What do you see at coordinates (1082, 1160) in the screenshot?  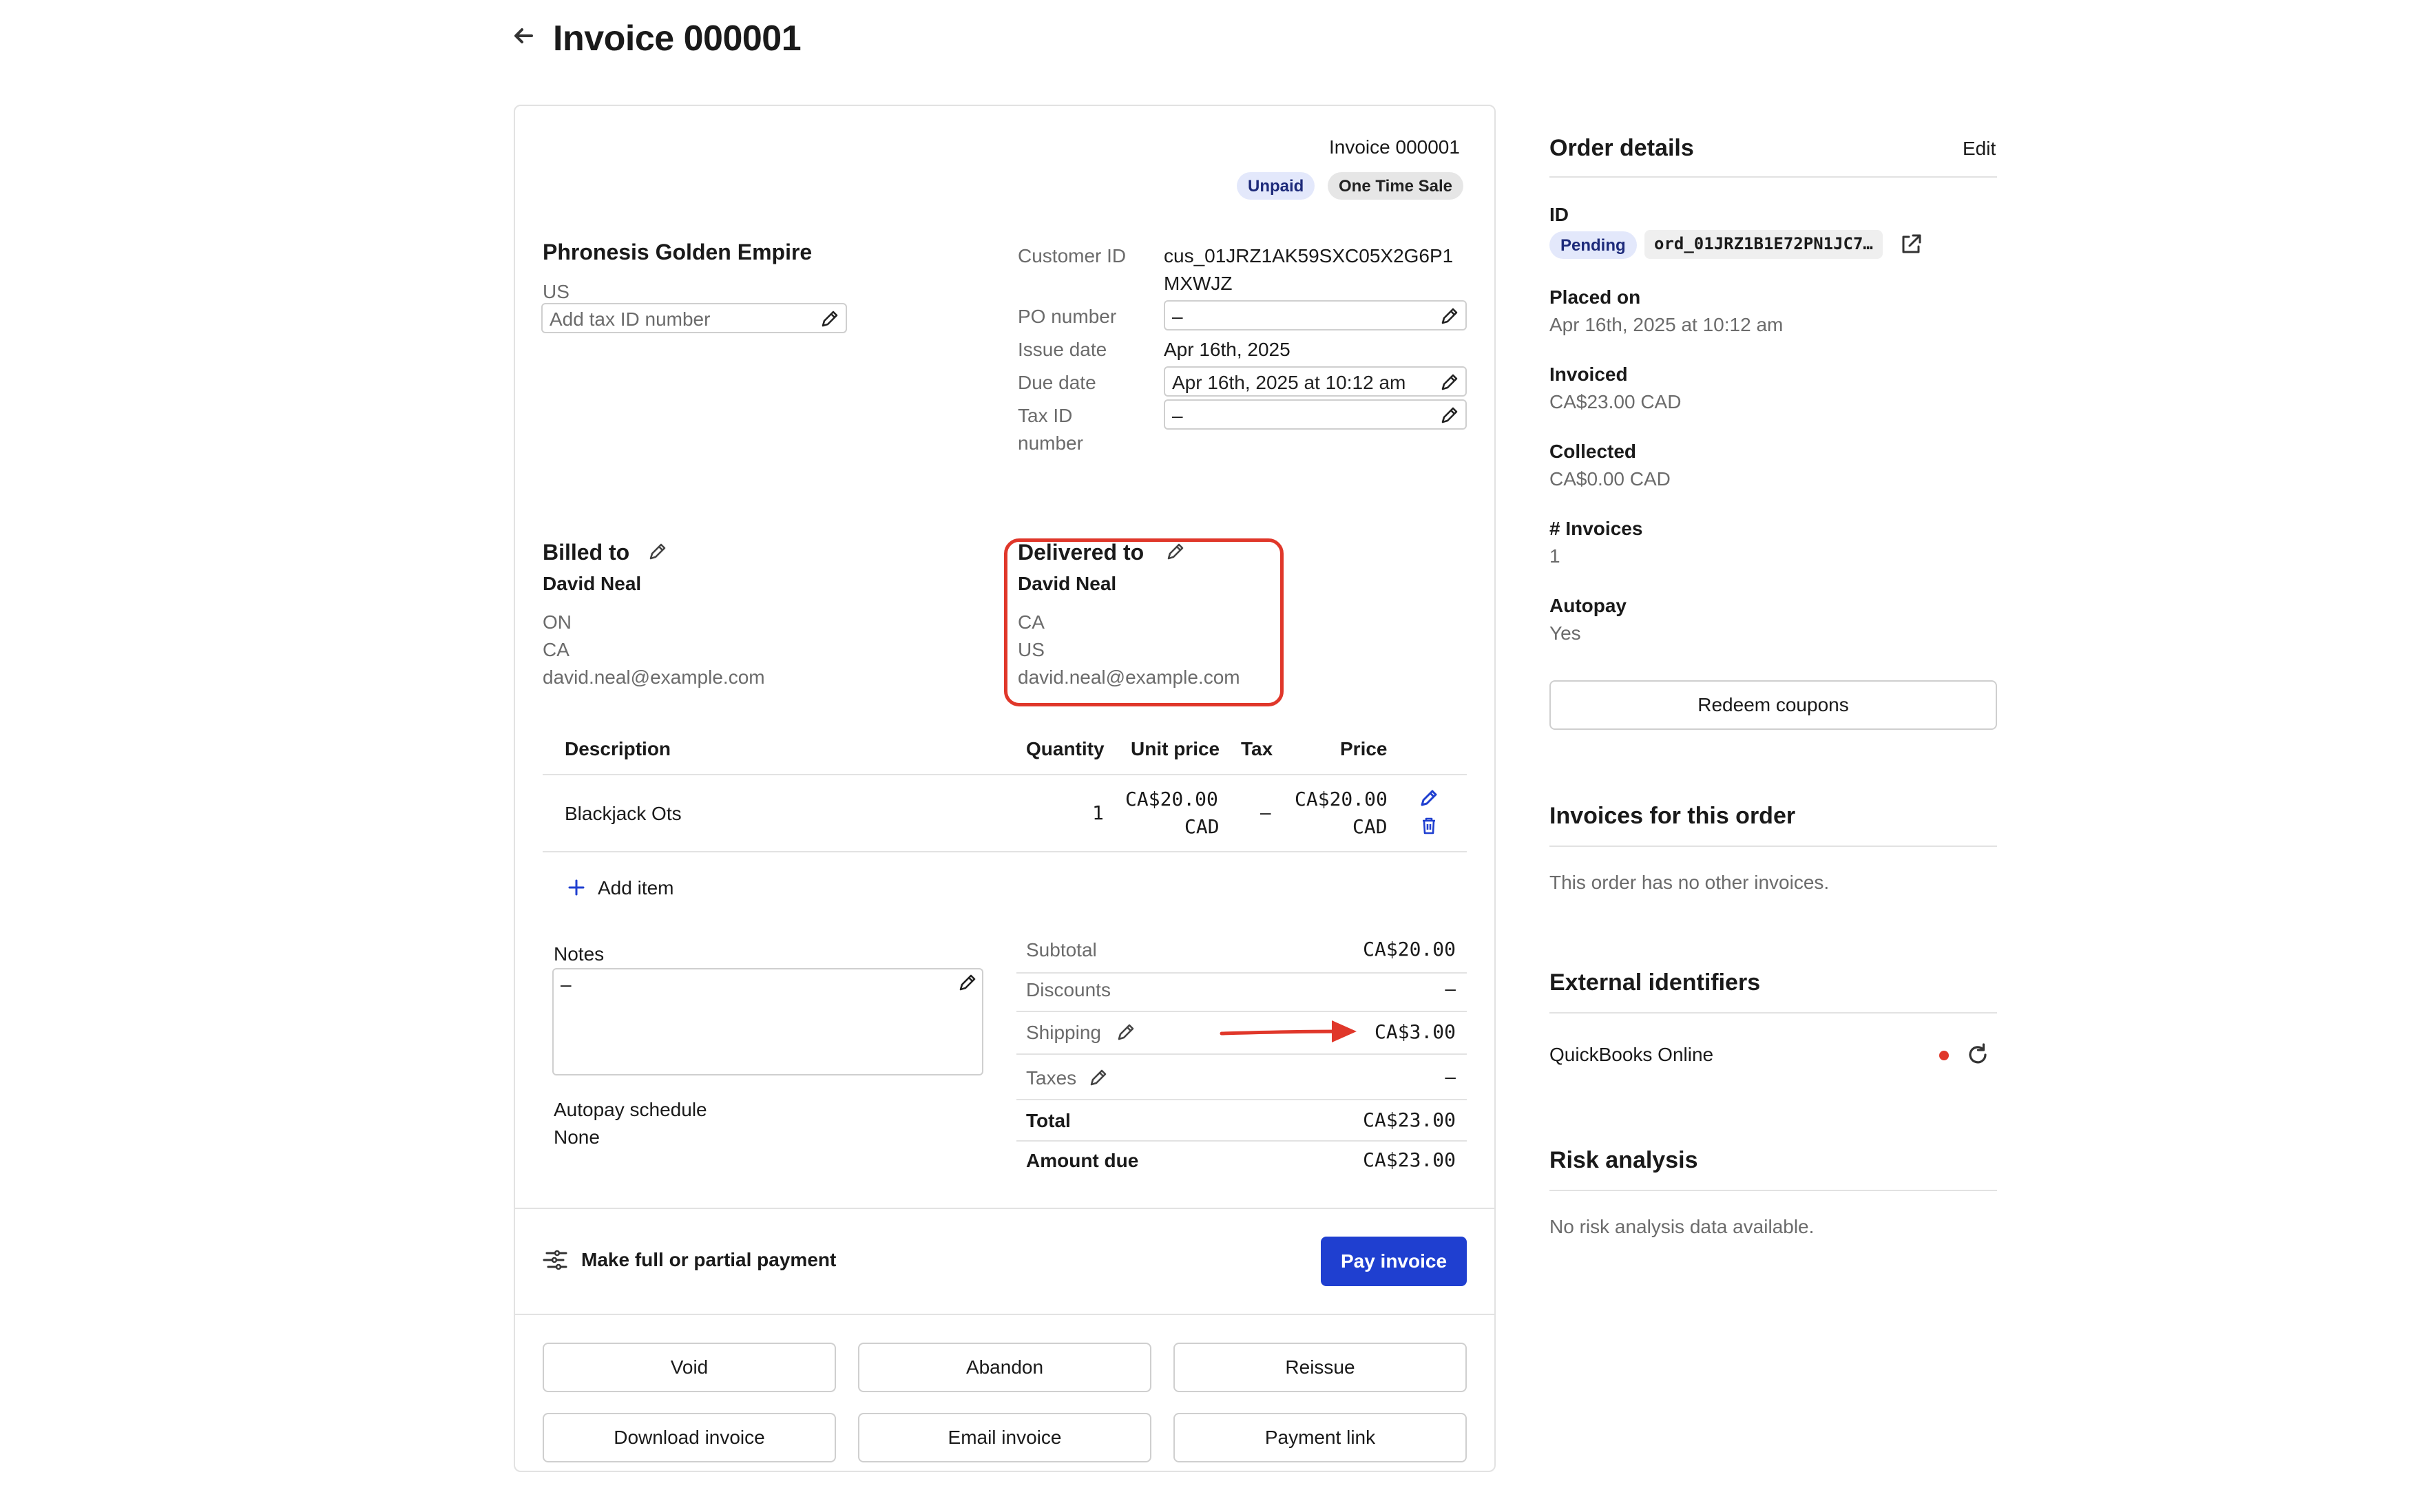 I see `amount-due-label: Amount due` at bounding box center [1082, 1160].